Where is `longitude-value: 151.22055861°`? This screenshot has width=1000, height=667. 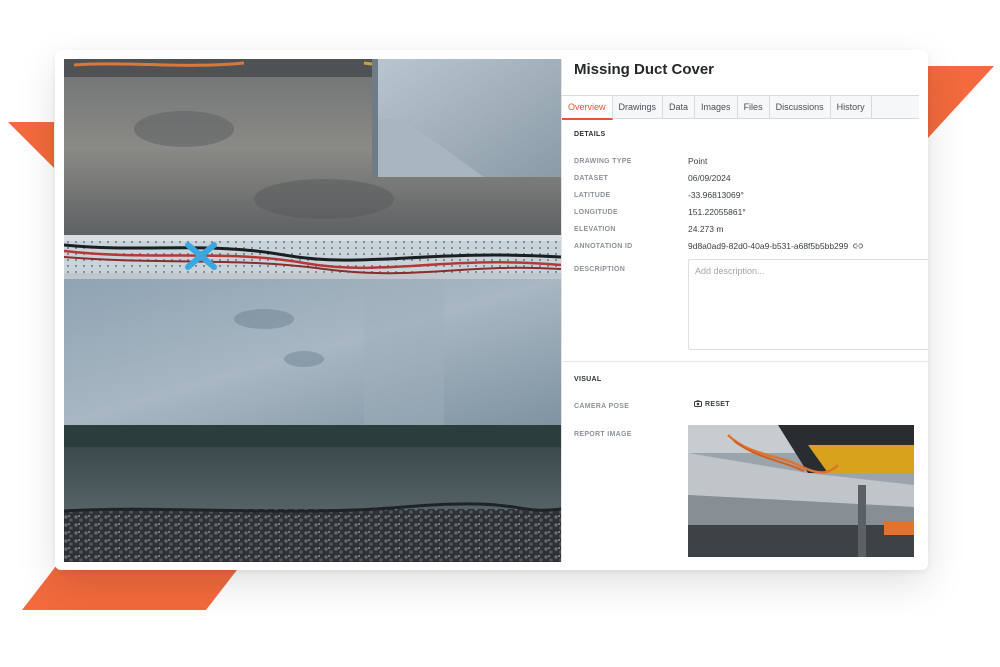 longitude-value: 151.22055861° is located at coordinates (717, 212).